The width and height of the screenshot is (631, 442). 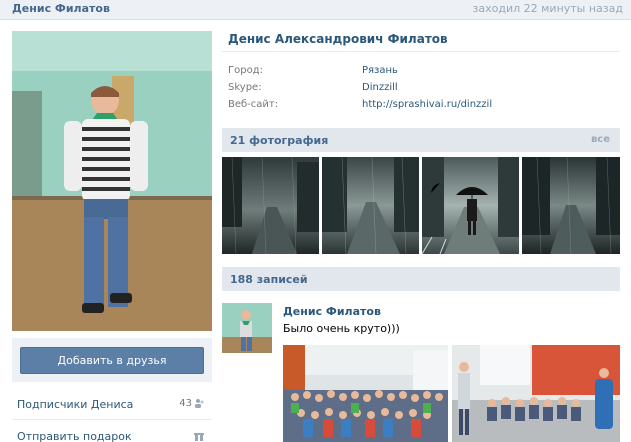 What do you see at coordinates (427, 104) in the screenshot?
I see `website-link: http://sprashivai.ru/dinzzil` at bounding box center [427, 104].